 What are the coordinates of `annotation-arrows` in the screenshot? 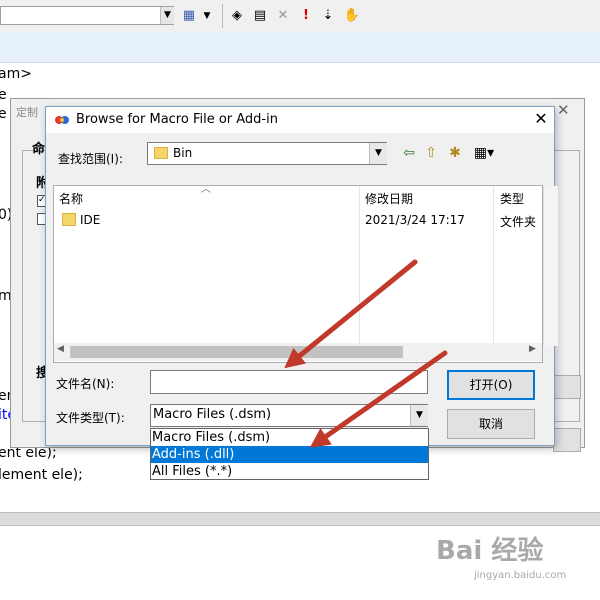 It's located at (366, 353).